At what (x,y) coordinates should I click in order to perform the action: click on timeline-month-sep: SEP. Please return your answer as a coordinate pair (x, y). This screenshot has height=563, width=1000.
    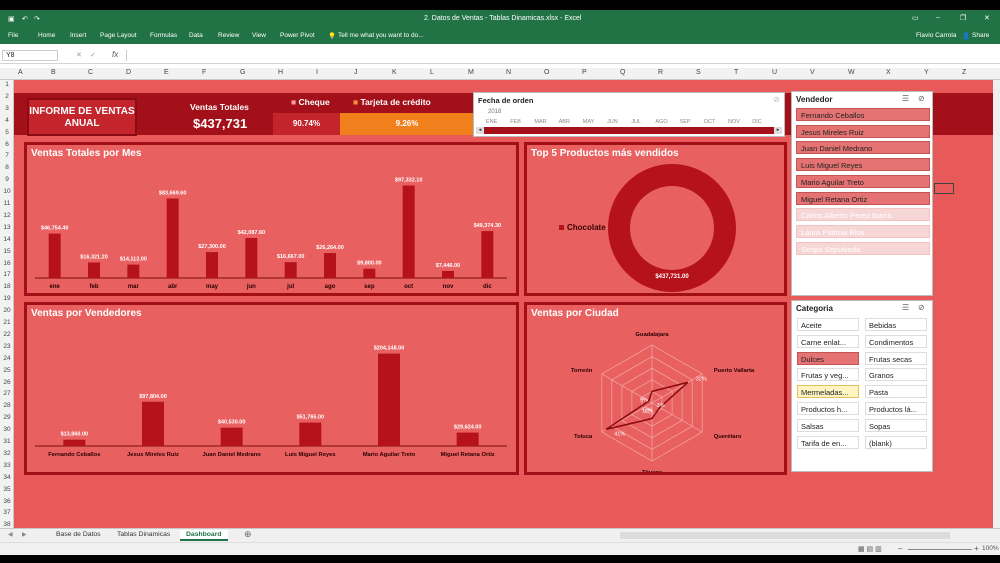
    Looking at the image, I should click on (685, 122).